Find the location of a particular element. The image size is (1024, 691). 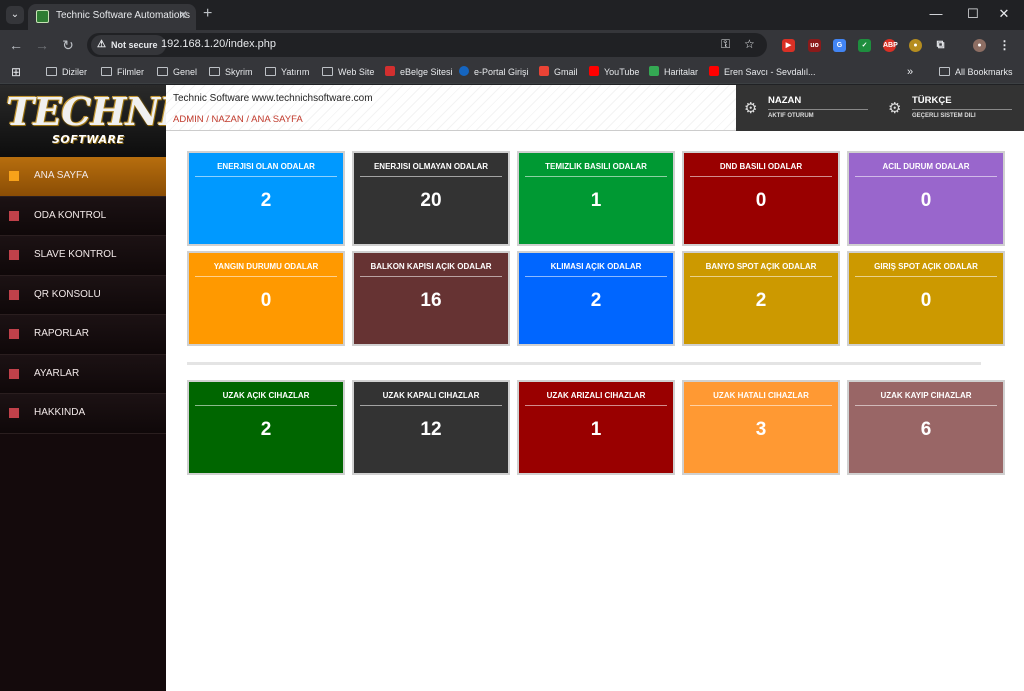

minimize-icon: — is located at coordinates (936, 13).